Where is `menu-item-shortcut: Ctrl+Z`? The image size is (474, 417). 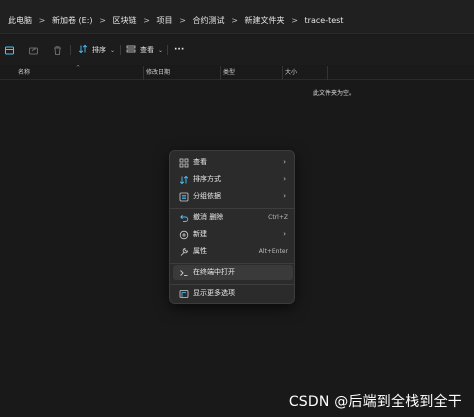
menu-item-shortcut: Ctrl+Z is located at coordinates (278, 217).